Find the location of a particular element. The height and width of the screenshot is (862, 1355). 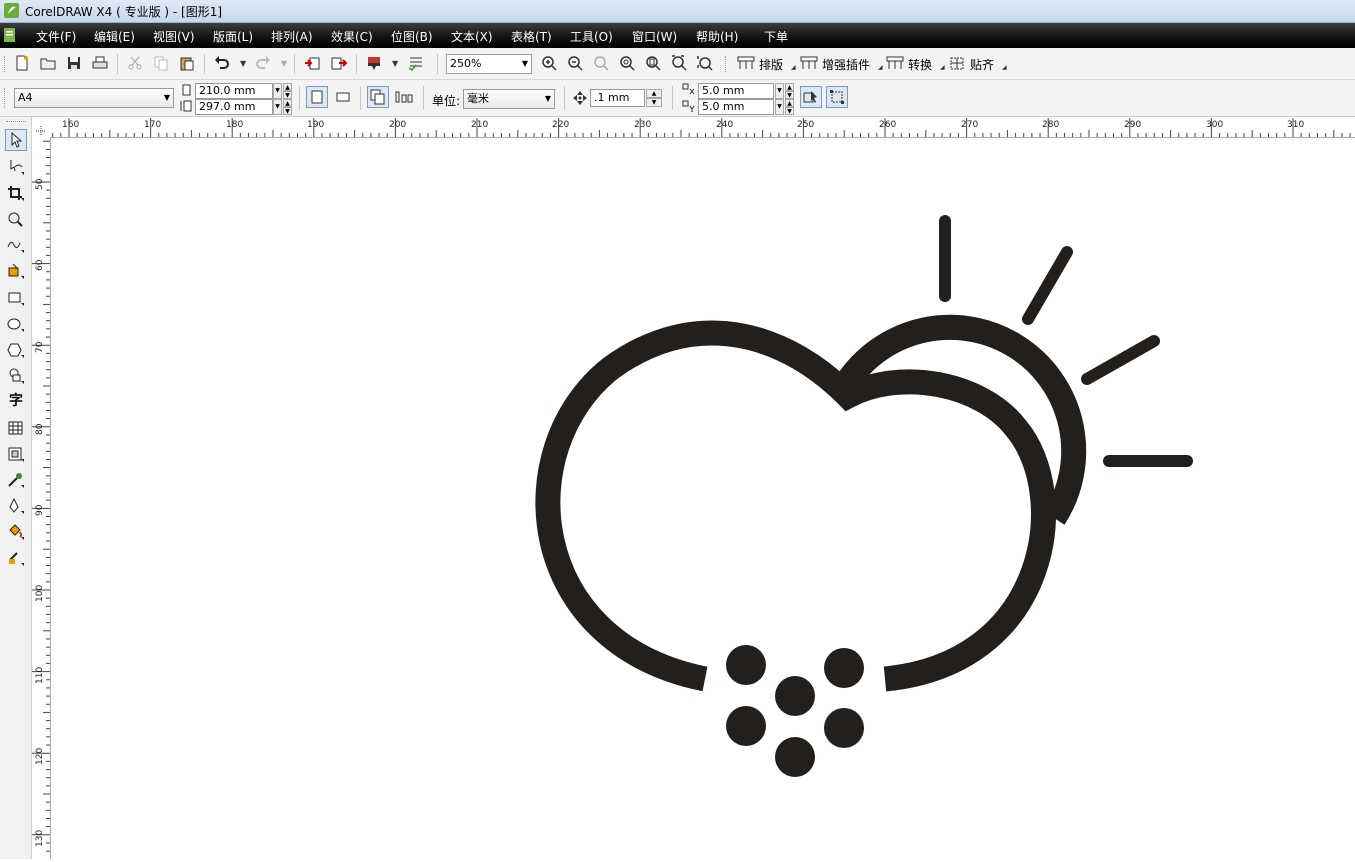

cut-button is located at coordinates (135, 63).